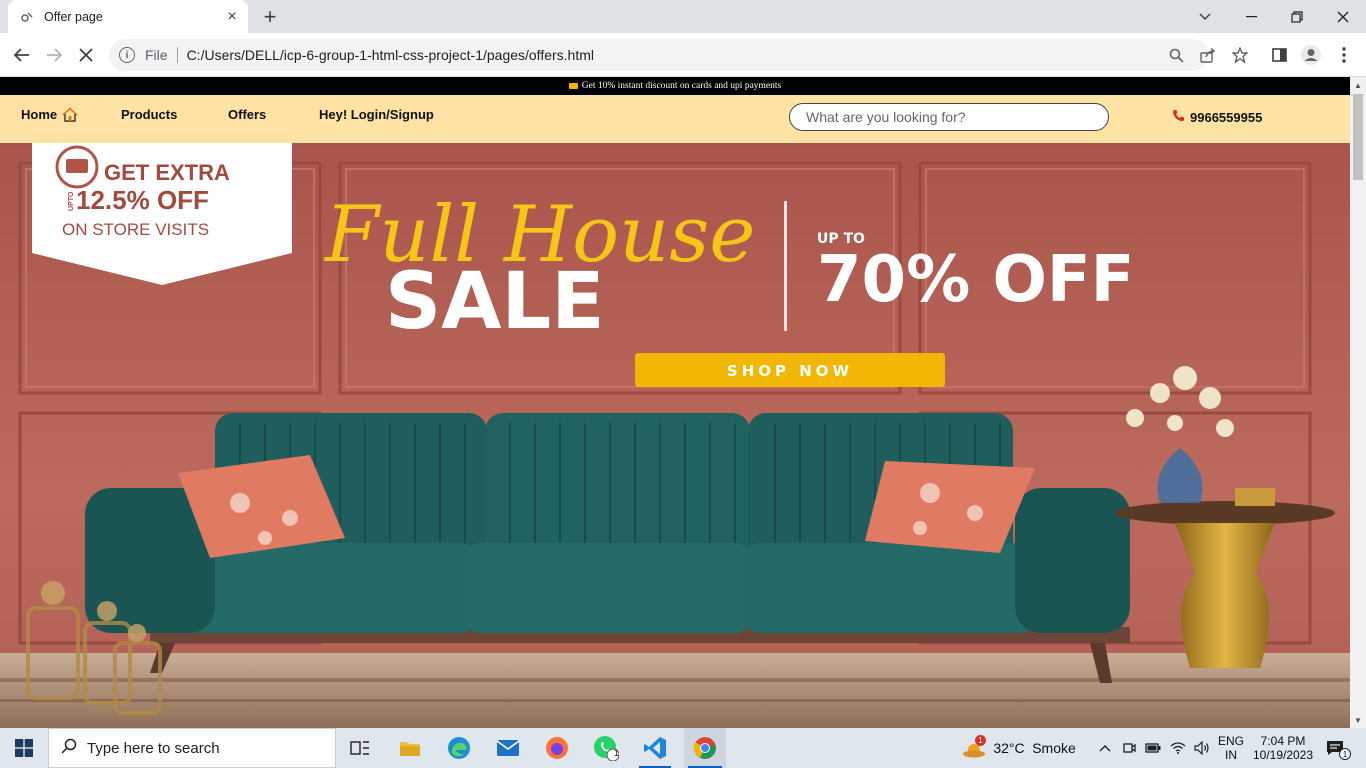 Image resolution: width=1366 pixels, height=768 pixels. Describe the element at coordinates (508, 748) in the screenshot. I see `mail-icon` at that location.